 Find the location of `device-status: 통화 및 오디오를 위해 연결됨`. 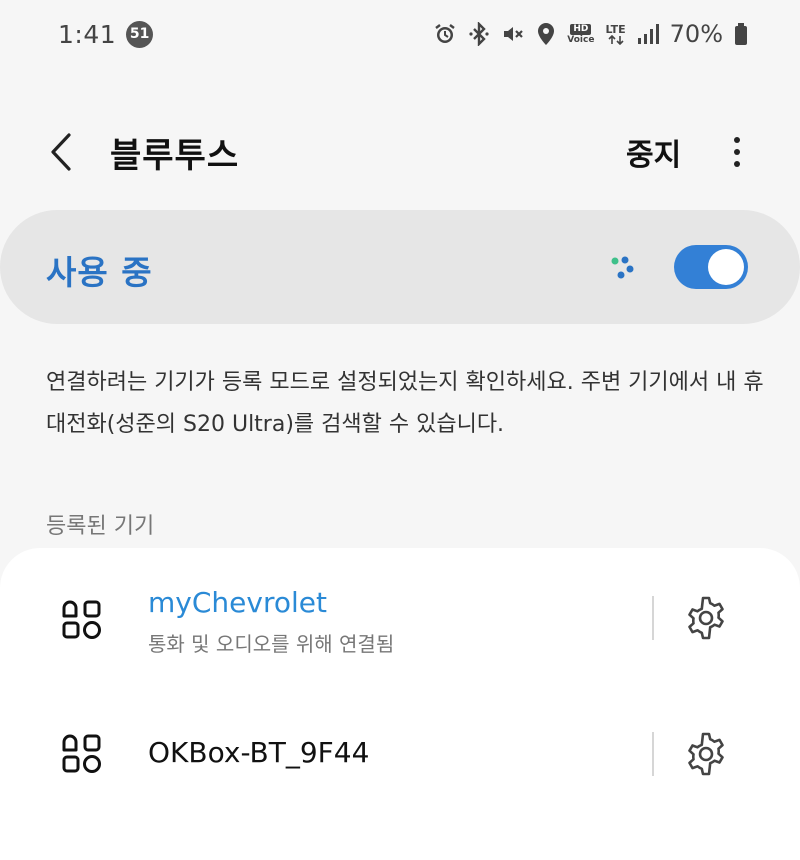

device-status: 통화 및 오디오를 위해 연결됨 is located at coordinates (271, 644).